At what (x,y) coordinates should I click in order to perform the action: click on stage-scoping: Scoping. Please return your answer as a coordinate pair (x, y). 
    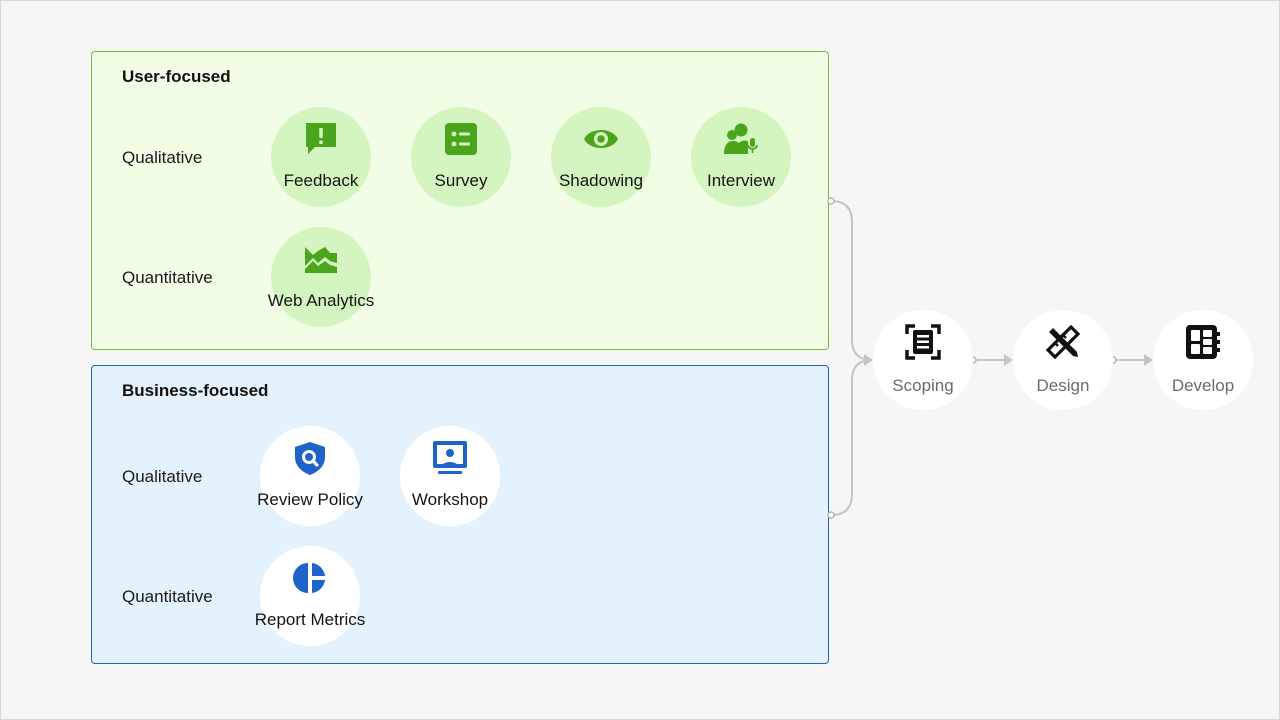
    Looking at the image, I should click on (923, 360).